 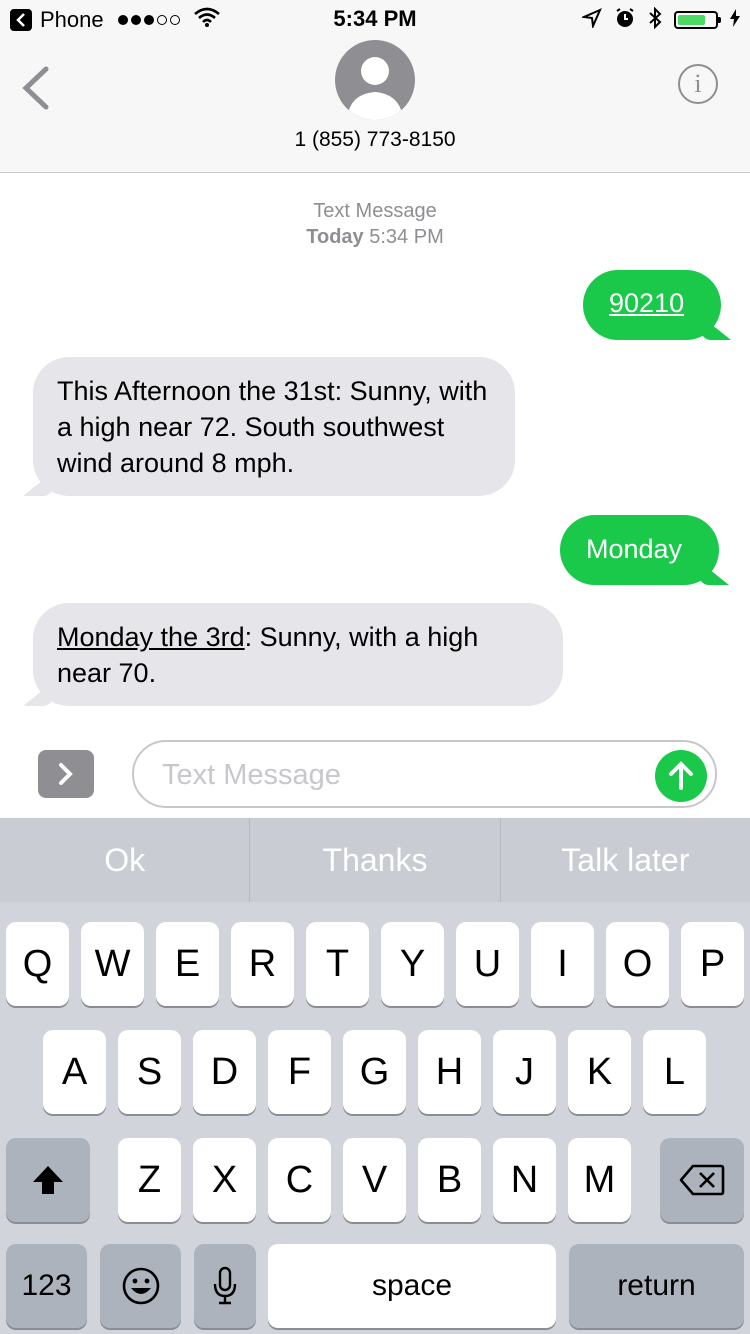 What do you see at coordinates (337, 964) in the screenshot?
I see `key-t: T` at bounding box center [337, 964].